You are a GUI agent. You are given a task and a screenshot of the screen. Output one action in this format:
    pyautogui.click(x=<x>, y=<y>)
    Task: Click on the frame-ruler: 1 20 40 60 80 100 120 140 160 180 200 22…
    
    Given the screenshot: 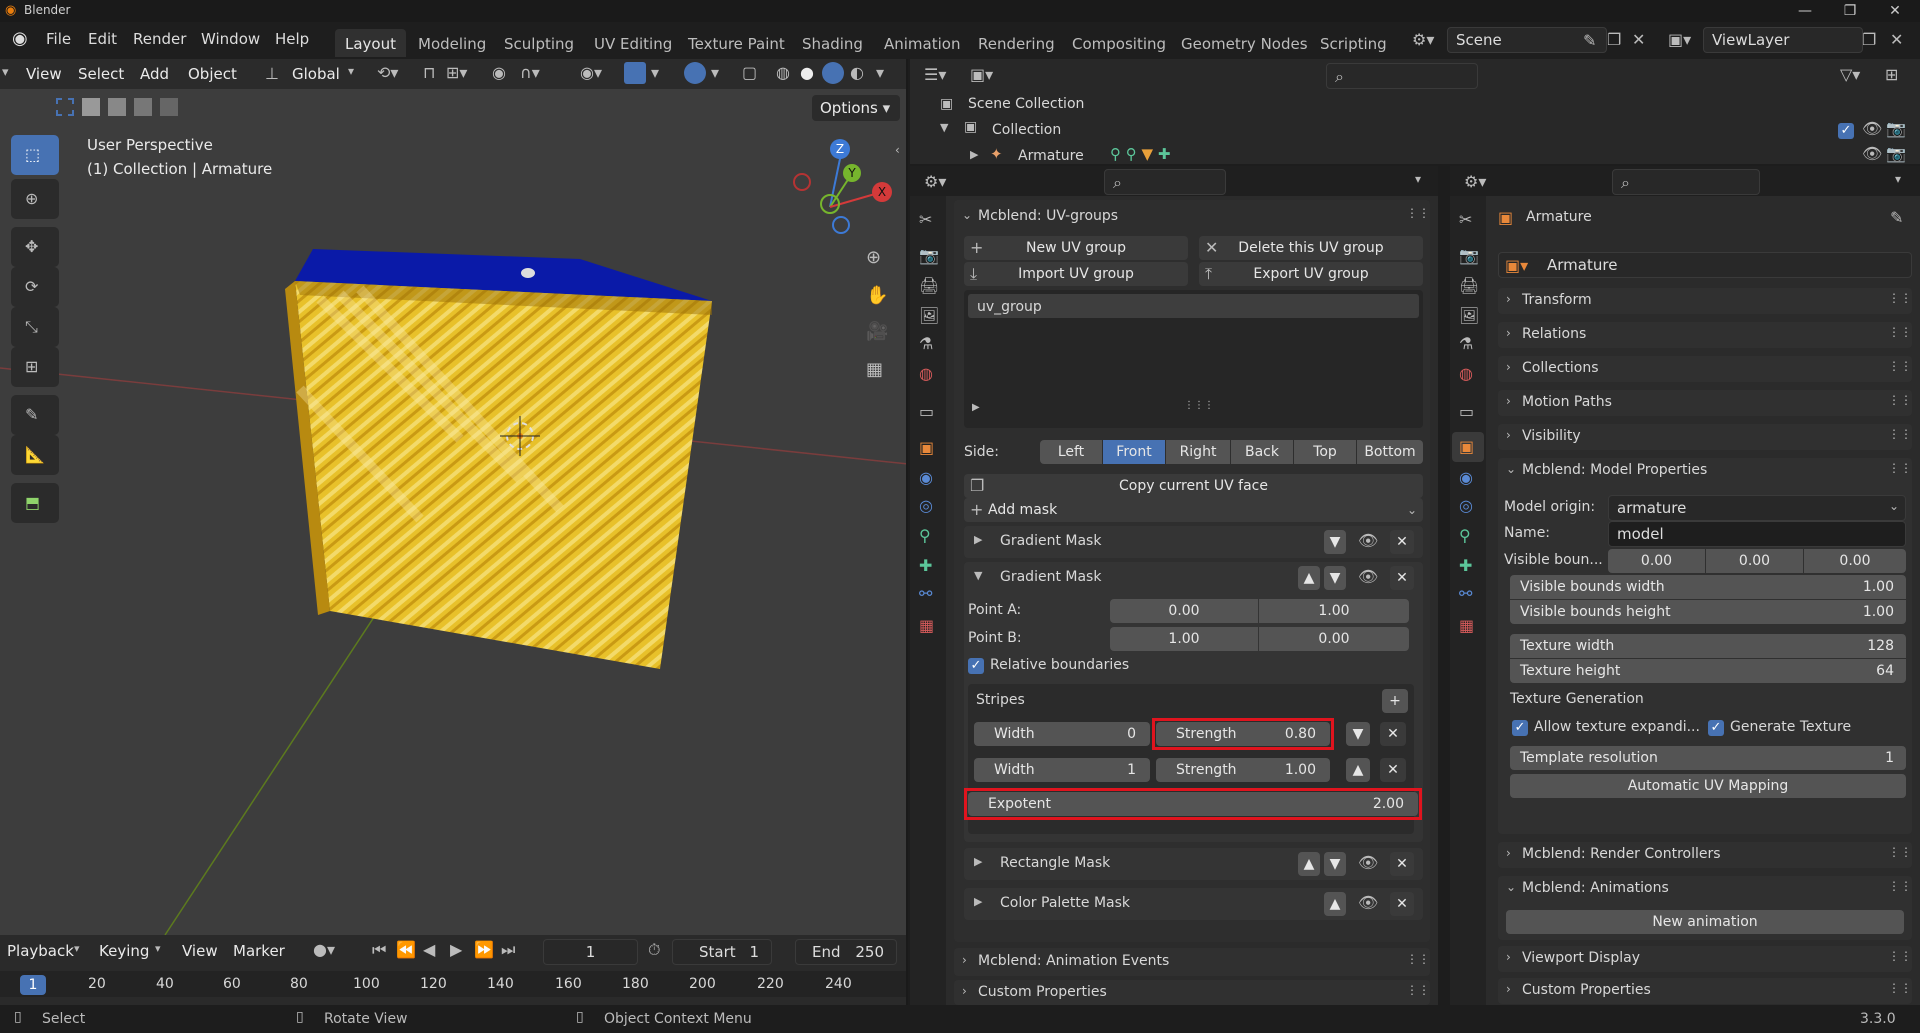 What is the action you would take?
    pyautogui.click(x=453, y=984)
    